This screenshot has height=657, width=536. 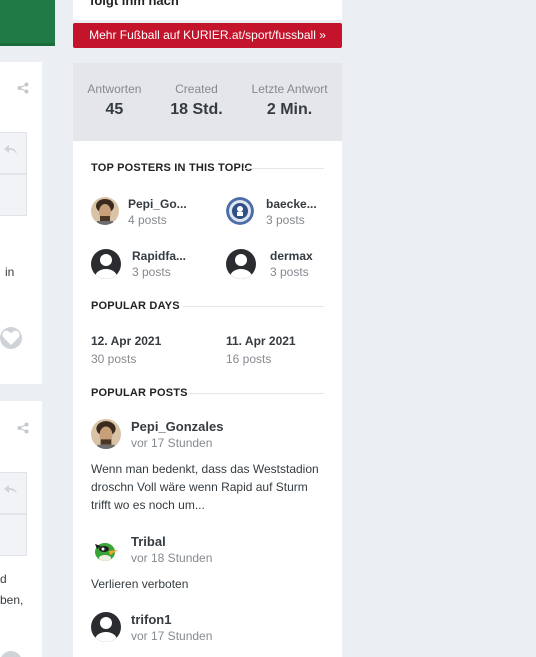 What do you see at coordinates (289, 89) in the screenshot?
I see `stat-label: Letzte Antwort` at bounding box center [289, 89].